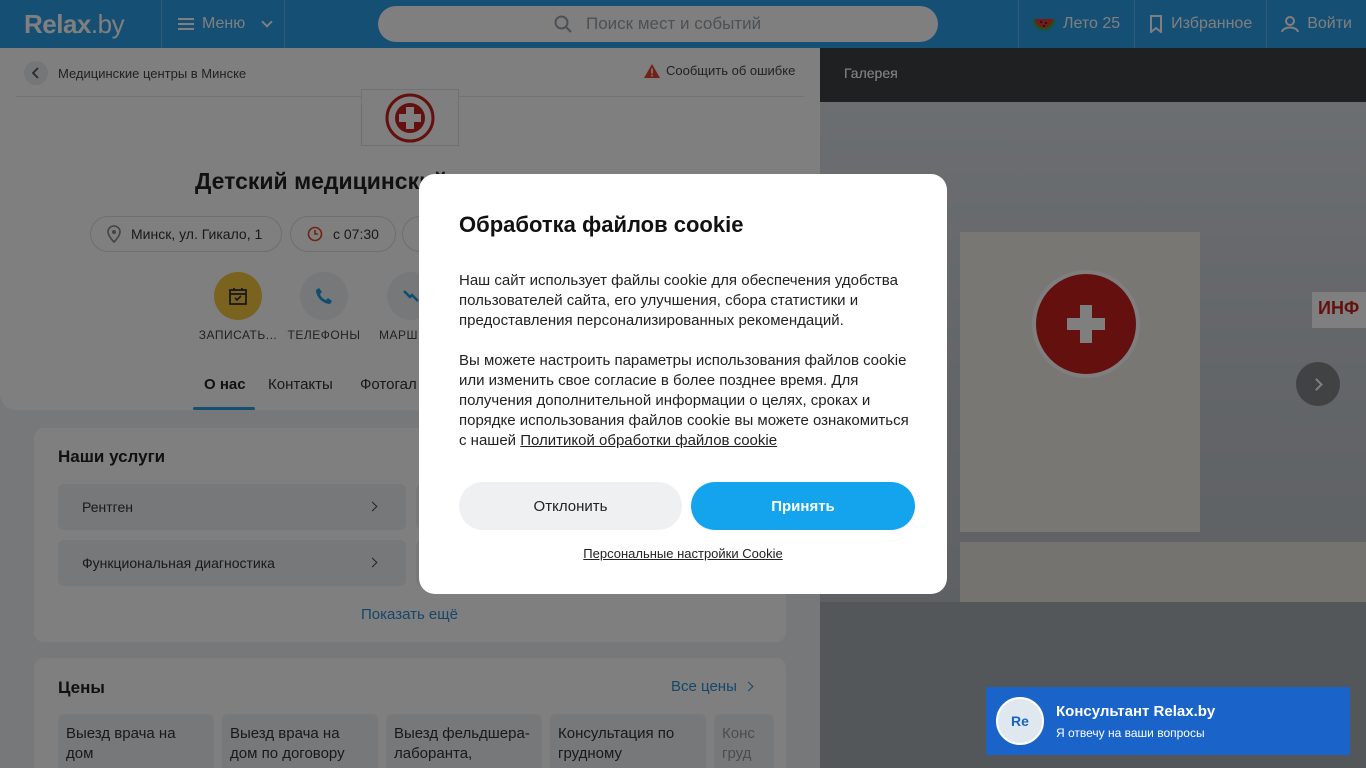  I want to click on chat-title: Консультант Relax.by, so click(1136, 711).